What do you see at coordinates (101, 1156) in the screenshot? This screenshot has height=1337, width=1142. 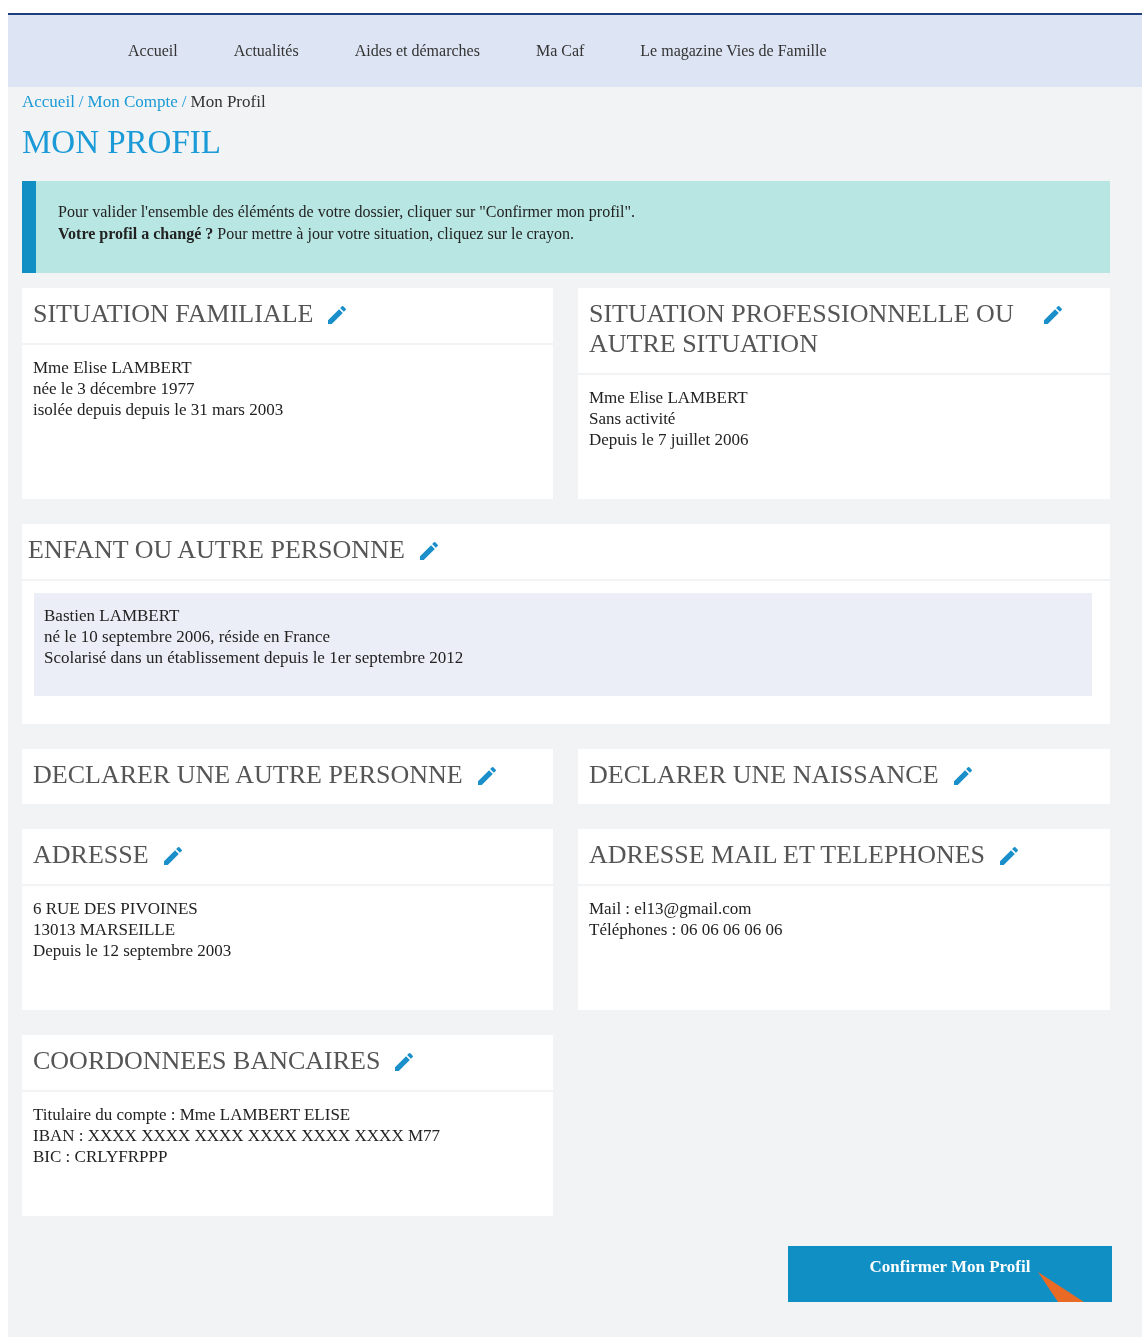 I see `card-text: BIC : CRLYFRPPP` at bounding box center [101, 1156].